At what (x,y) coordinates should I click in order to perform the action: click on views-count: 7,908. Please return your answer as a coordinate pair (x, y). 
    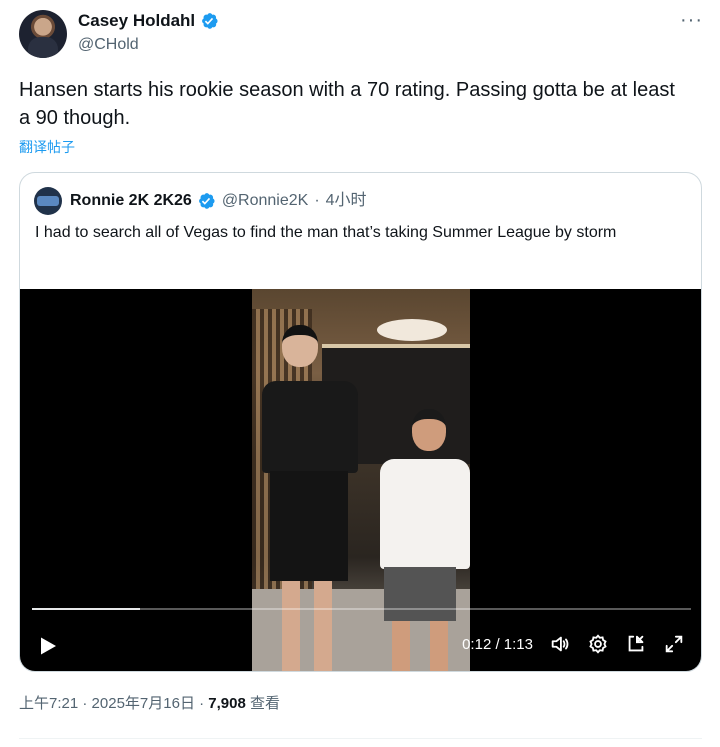
    Looking at the image, I should click on (227, 703).